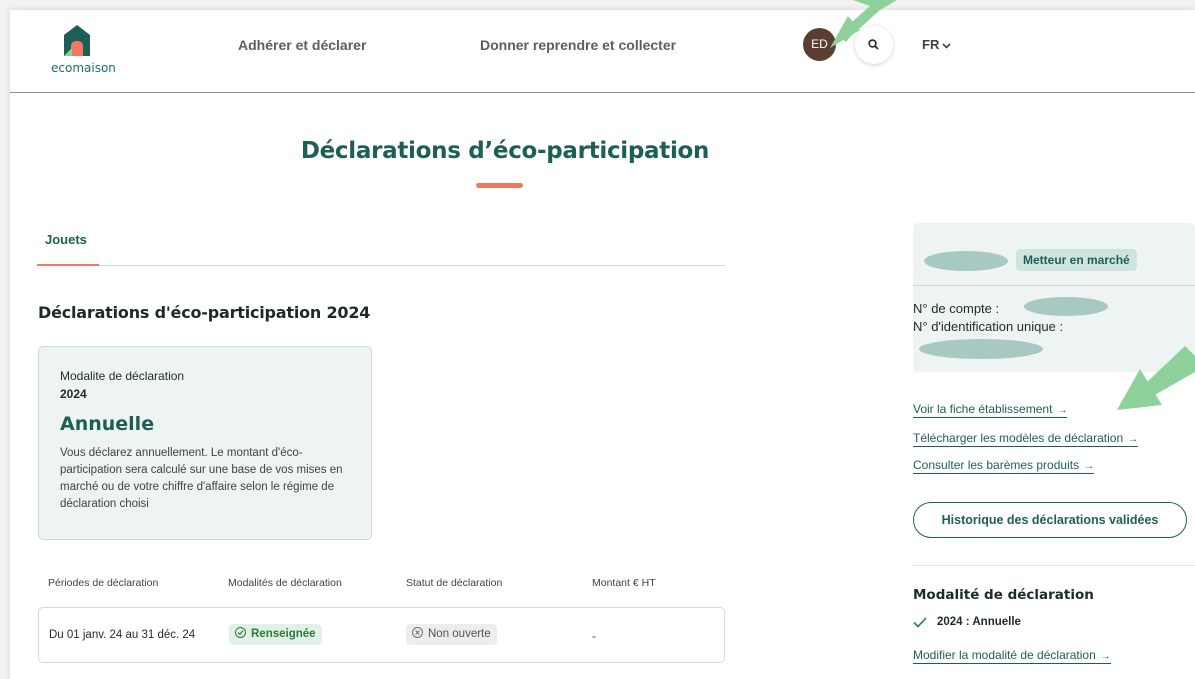 Image resolution: width=1195 pixels, height=679 pixels. What do you see at coordinates (73, 394) in the screenshot?
I see `modality-card-year: 2024` at bounding box center [73, 394].